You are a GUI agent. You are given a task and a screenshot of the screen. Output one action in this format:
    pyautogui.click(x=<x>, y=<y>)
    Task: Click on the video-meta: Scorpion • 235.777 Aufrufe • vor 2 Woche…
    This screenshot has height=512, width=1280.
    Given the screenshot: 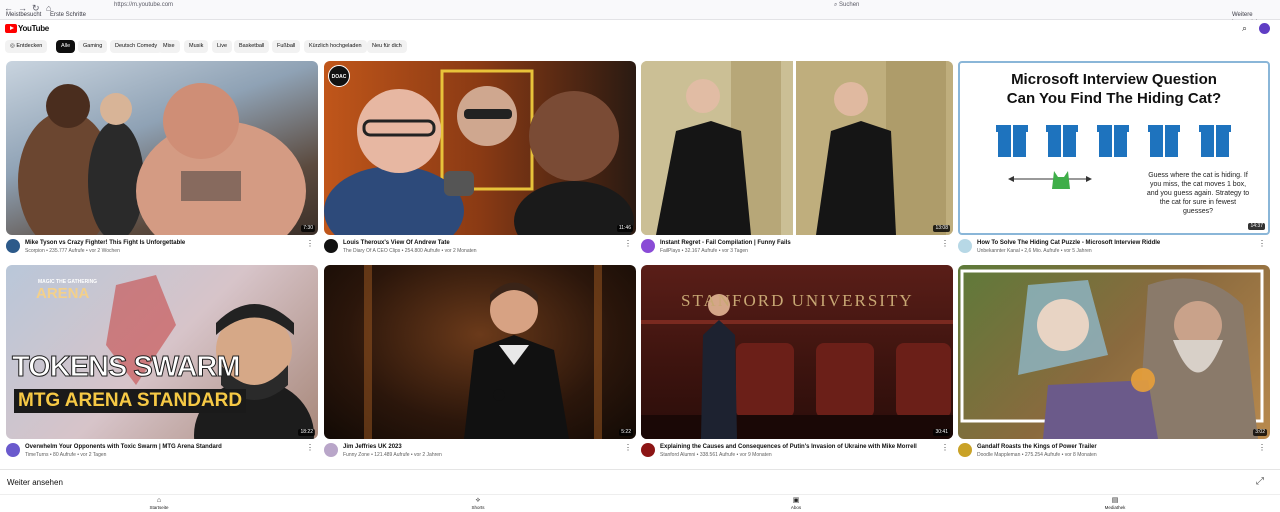 What is the action you would take?
    pyautogui.click(x=72, y=251)
    